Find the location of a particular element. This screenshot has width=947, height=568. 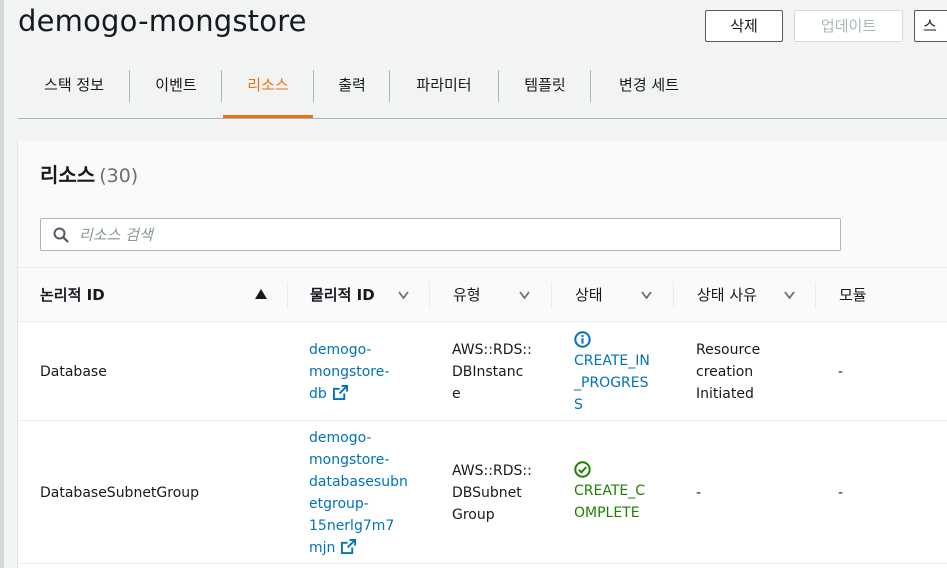

type-cell: AWS::RDS:: DBSubnet Group is located at coordinates (502, 493).